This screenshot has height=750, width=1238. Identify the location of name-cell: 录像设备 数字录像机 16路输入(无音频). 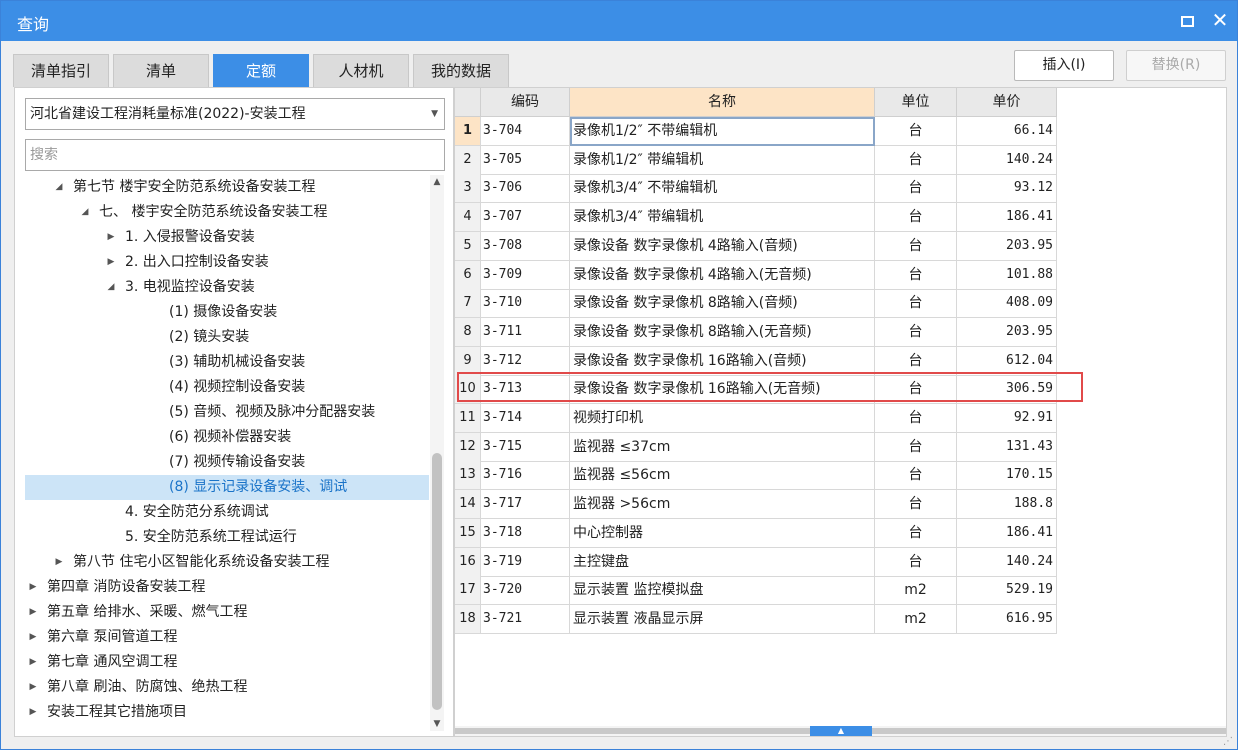
(722, 390).